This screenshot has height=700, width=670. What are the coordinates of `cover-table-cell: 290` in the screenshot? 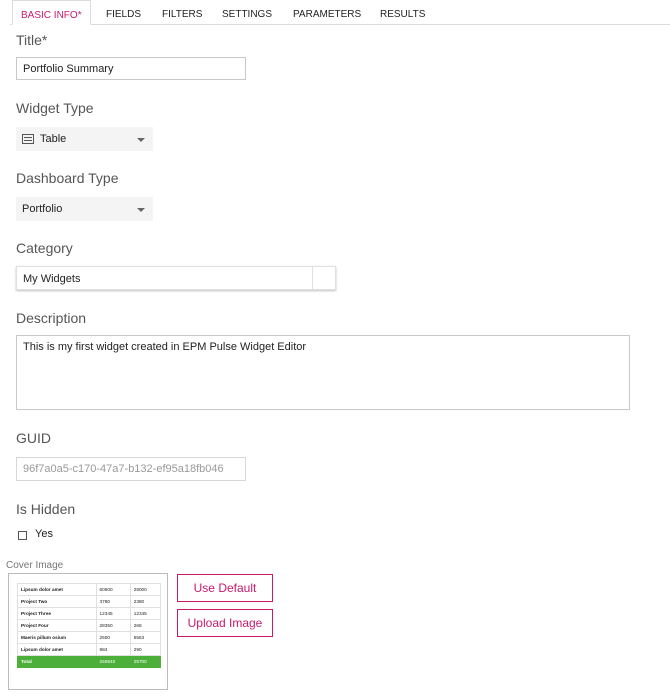 It's located at (145, 649).